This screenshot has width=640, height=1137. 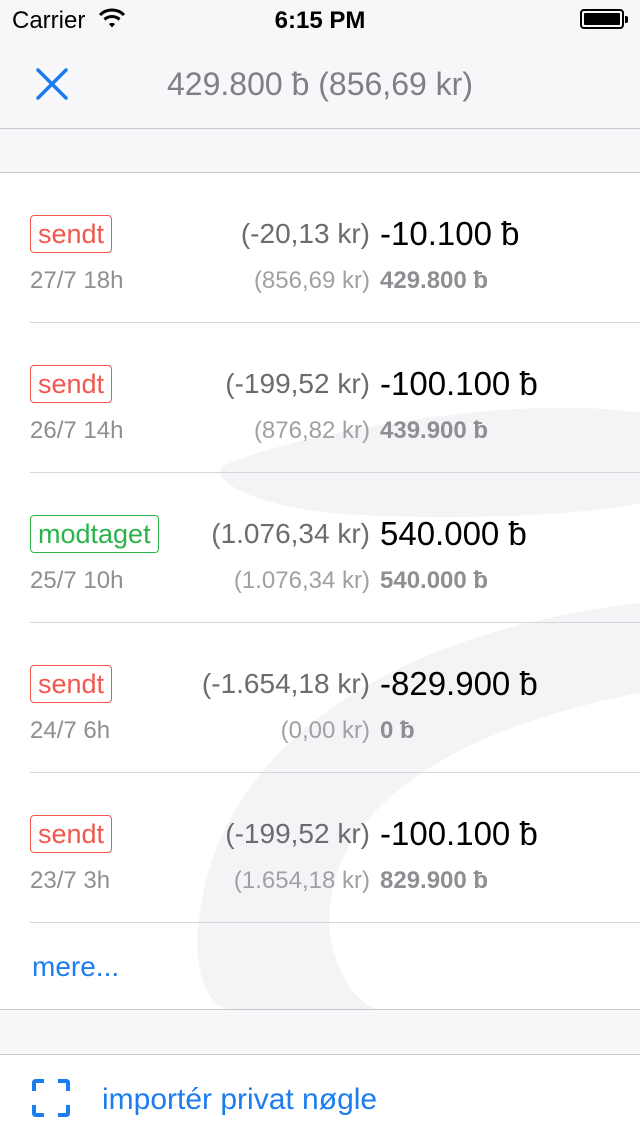 What do you see at coordinates (77, 280) in the screenshot?
I see `transaction-date: 27/7 18h` at bounding box center [77, 280].